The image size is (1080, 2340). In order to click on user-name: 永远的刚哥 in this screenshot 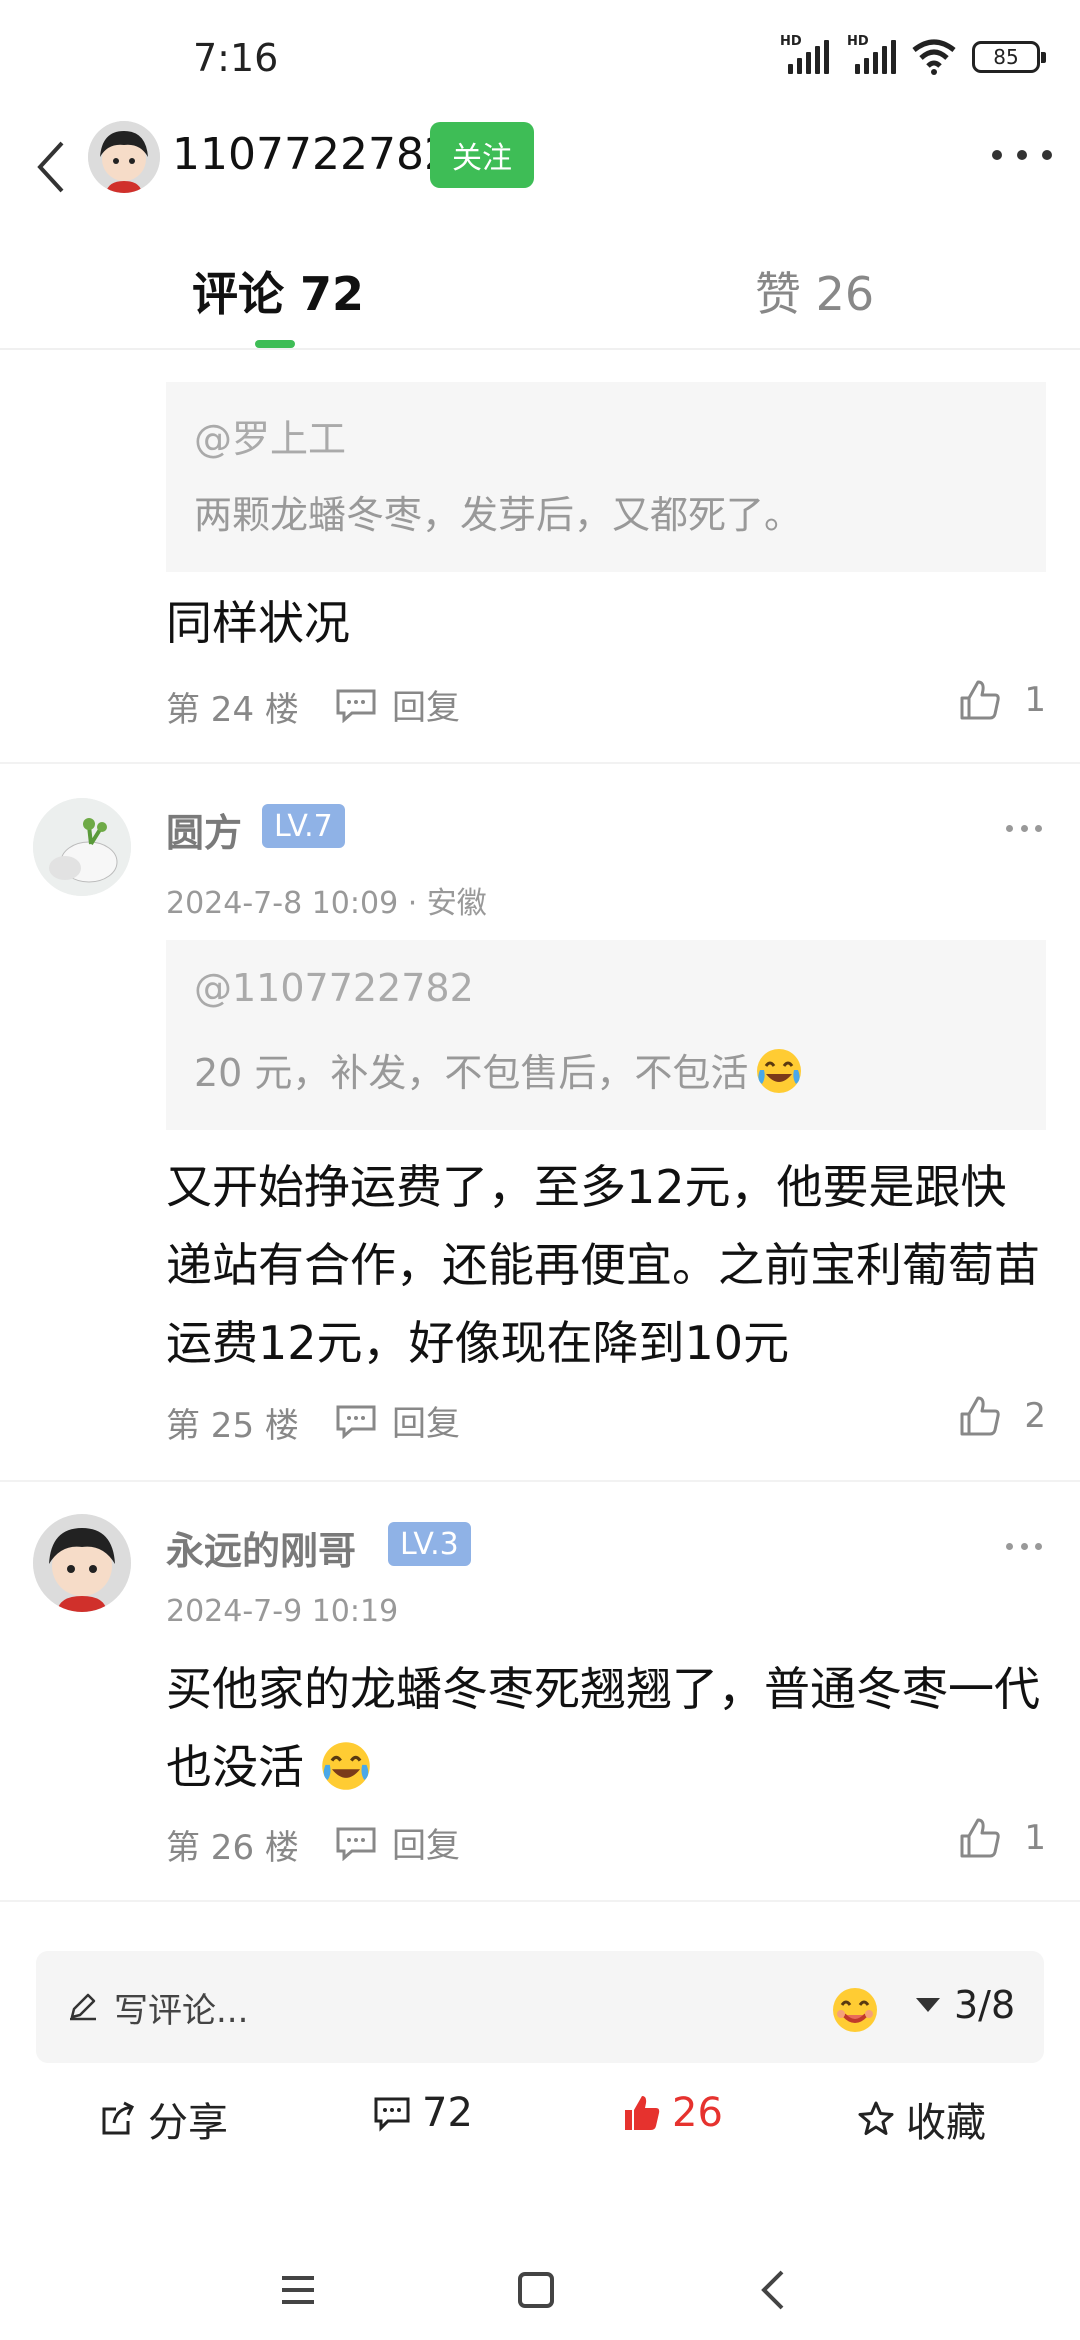, I will do `click(261, 1547)`.